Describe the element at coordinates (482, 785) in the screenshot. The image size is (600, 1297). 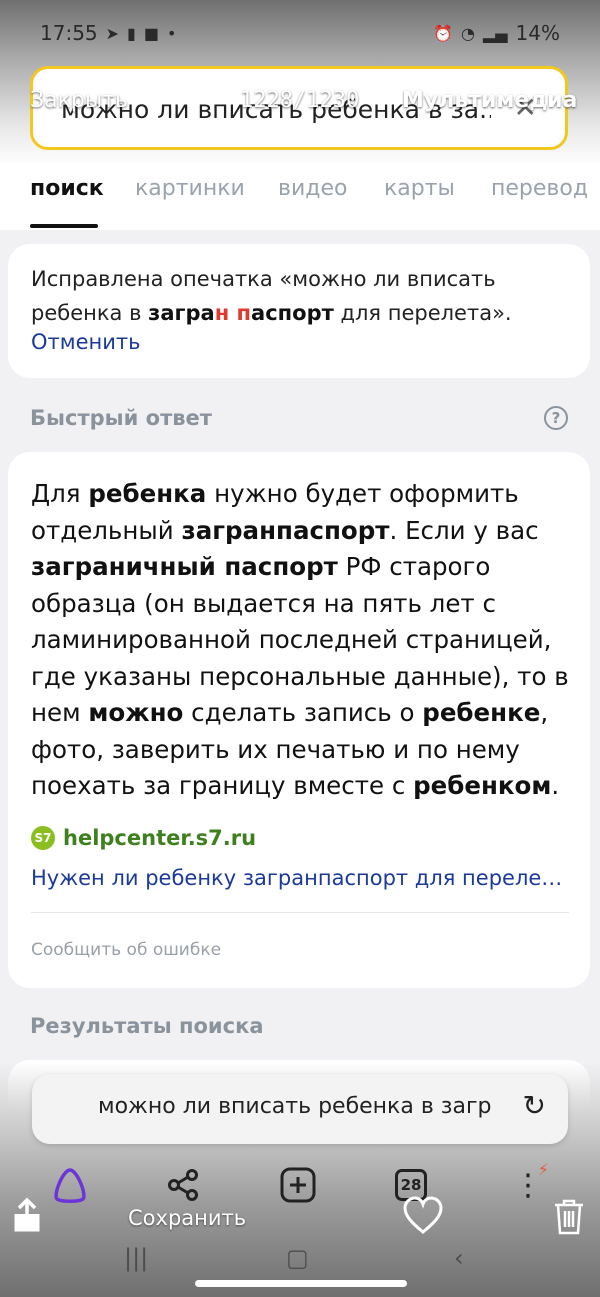
I see `answer-highlight: ребенком` at that location.